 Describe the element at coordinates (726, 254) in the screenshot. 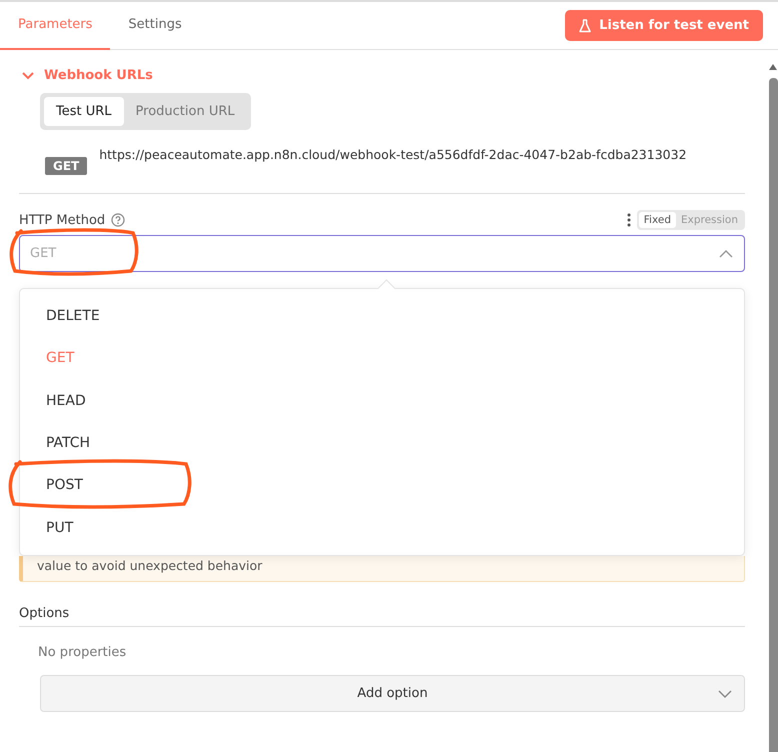

I see `chevron-up-icon` at that location.